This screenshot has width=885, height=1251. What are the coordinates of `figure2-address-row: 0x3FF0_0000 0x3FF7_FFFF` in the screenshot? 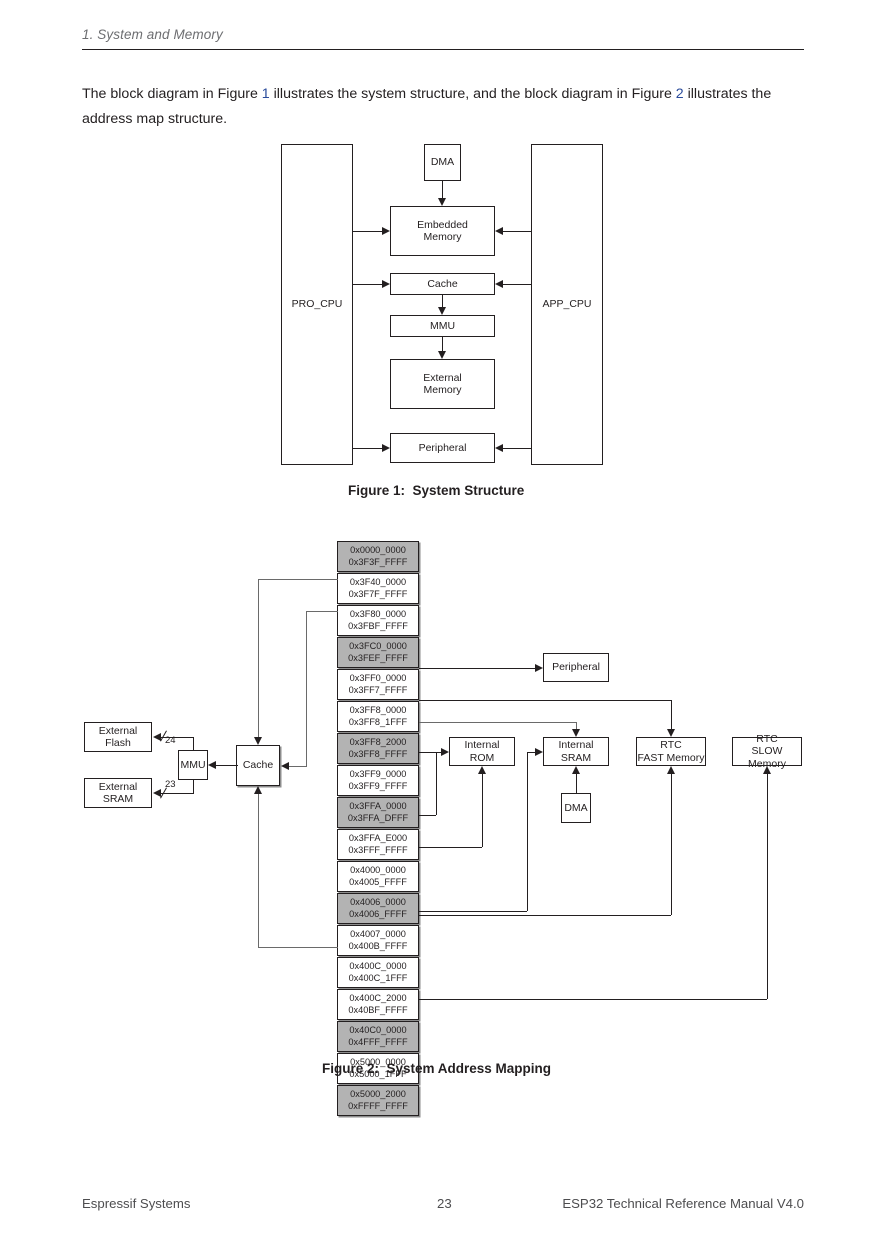 It's located at (378, 684).